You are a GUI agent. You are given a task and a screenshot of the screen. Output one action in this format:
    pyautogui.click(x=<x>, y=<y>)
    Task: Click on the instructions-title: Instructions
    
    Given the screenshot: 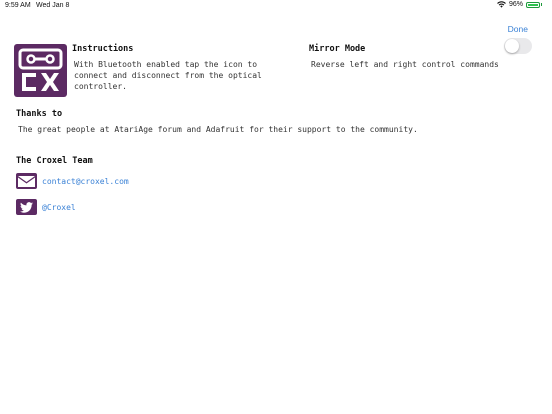 What is the action you would take?
    pyautogui.click(x=103, y=49)
    